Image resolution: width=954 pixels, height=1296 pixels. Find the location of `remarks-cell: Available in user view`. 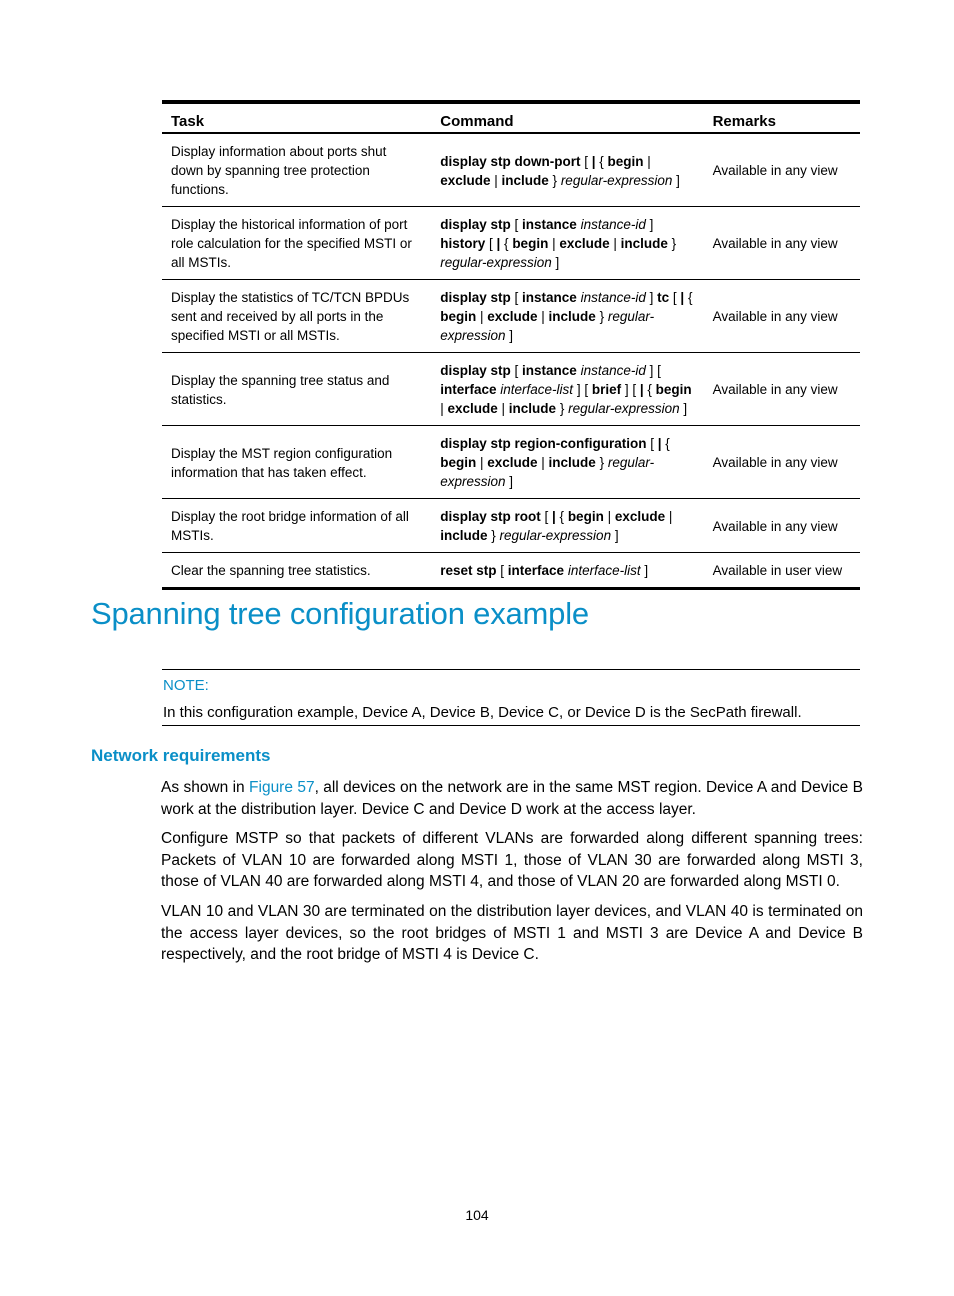

remarks-cell: Available in user view is located at coordinates (777, 570).